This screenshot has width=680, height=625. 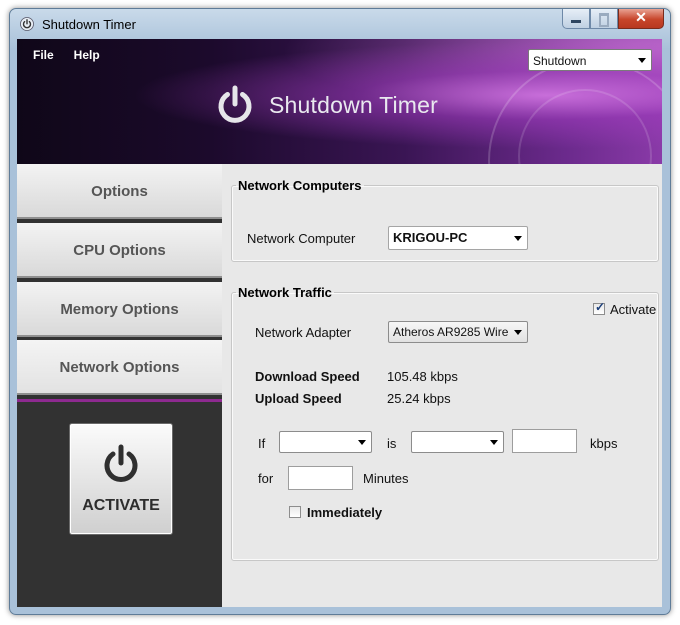 What do you see at coordinates (119, 309) in the screenshot?
I see `sidebar-item-memory-options: Memory Options` at bounding box center [119, 309].